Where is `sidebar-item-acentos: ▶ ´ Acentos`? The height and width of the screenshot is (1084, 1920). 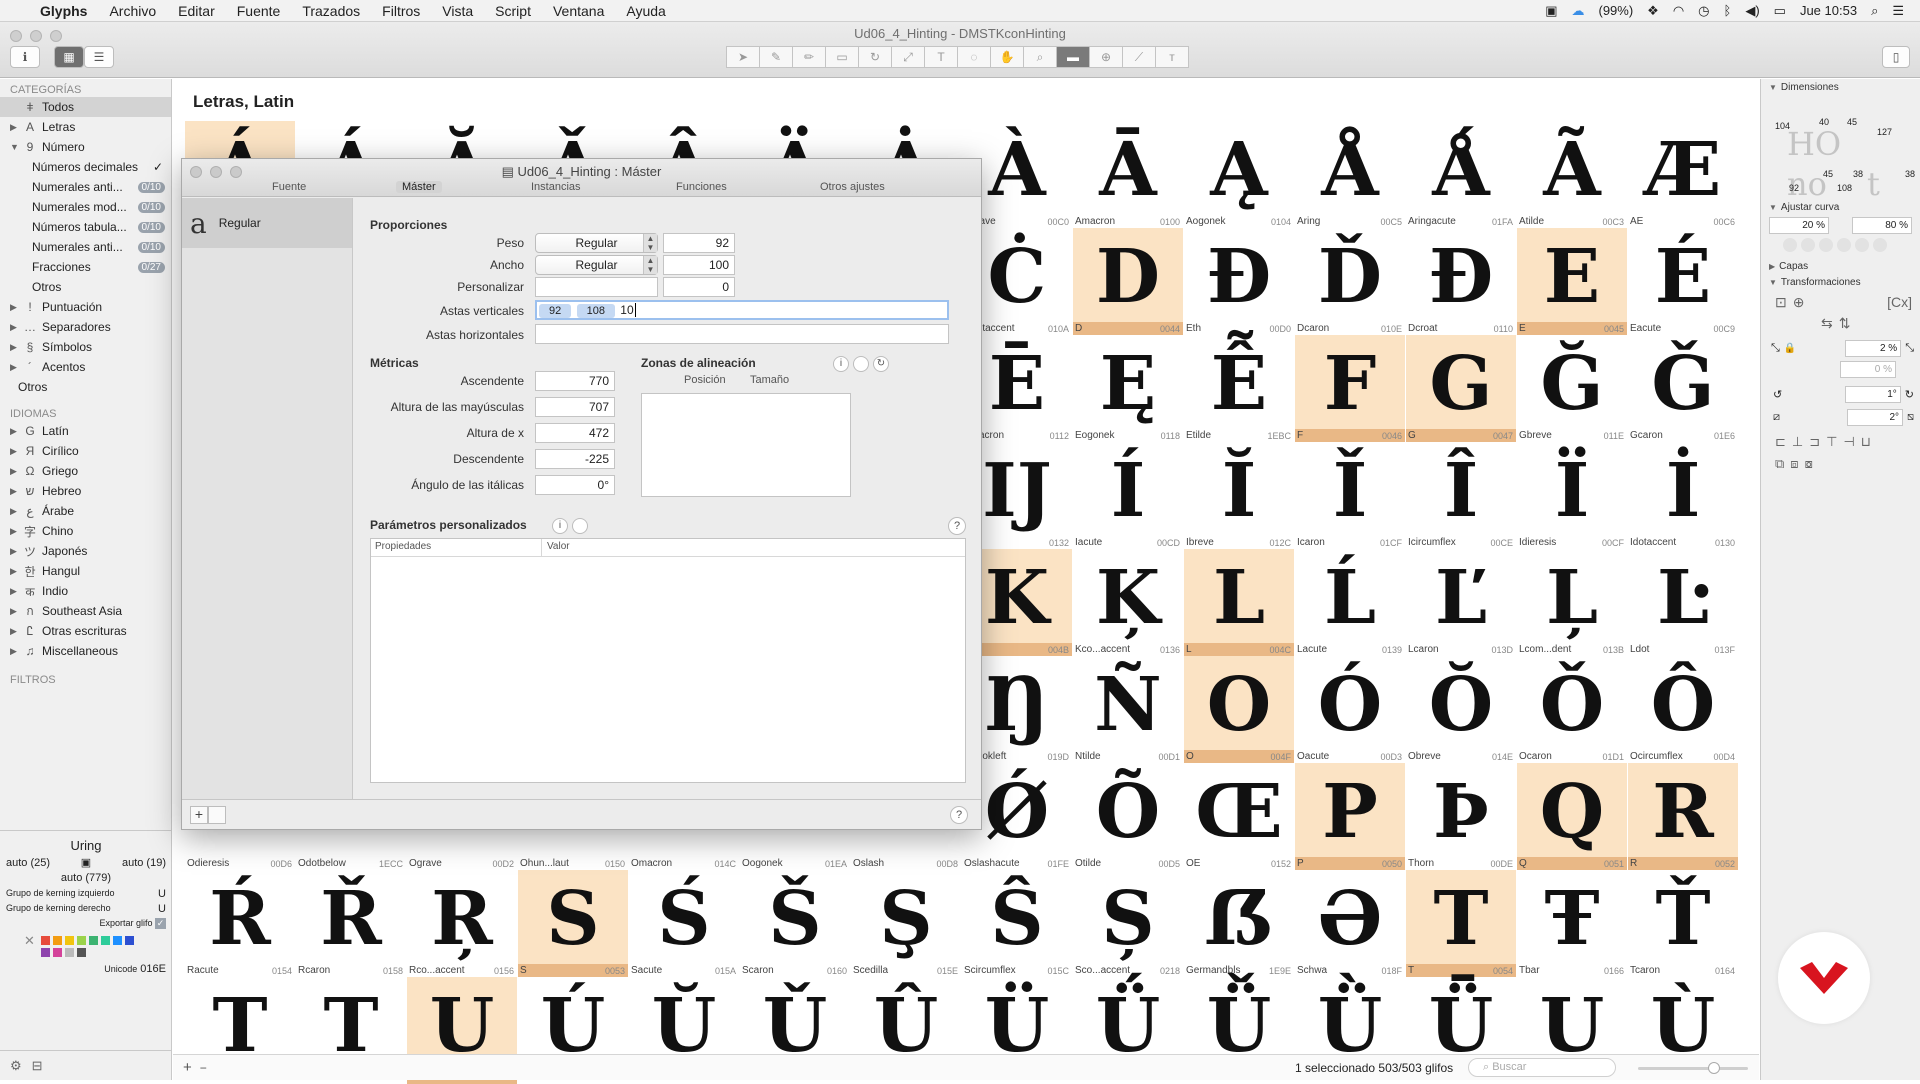 sidebar-item-acentos: ▶ ´ Acentos is located at coordinates (85, 367).